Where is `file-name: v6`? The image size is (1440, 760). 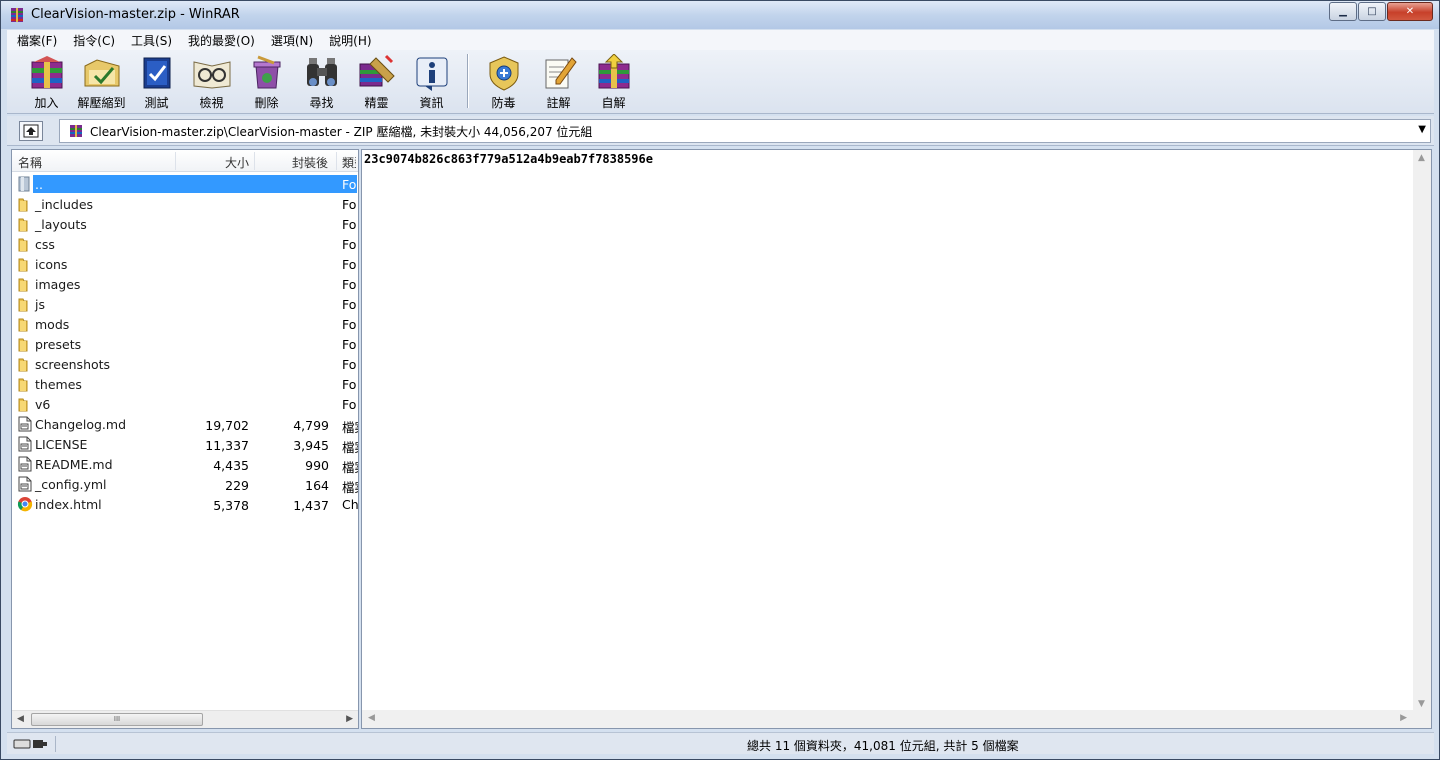 file-name: v6 is located at coordinates (43, 404).